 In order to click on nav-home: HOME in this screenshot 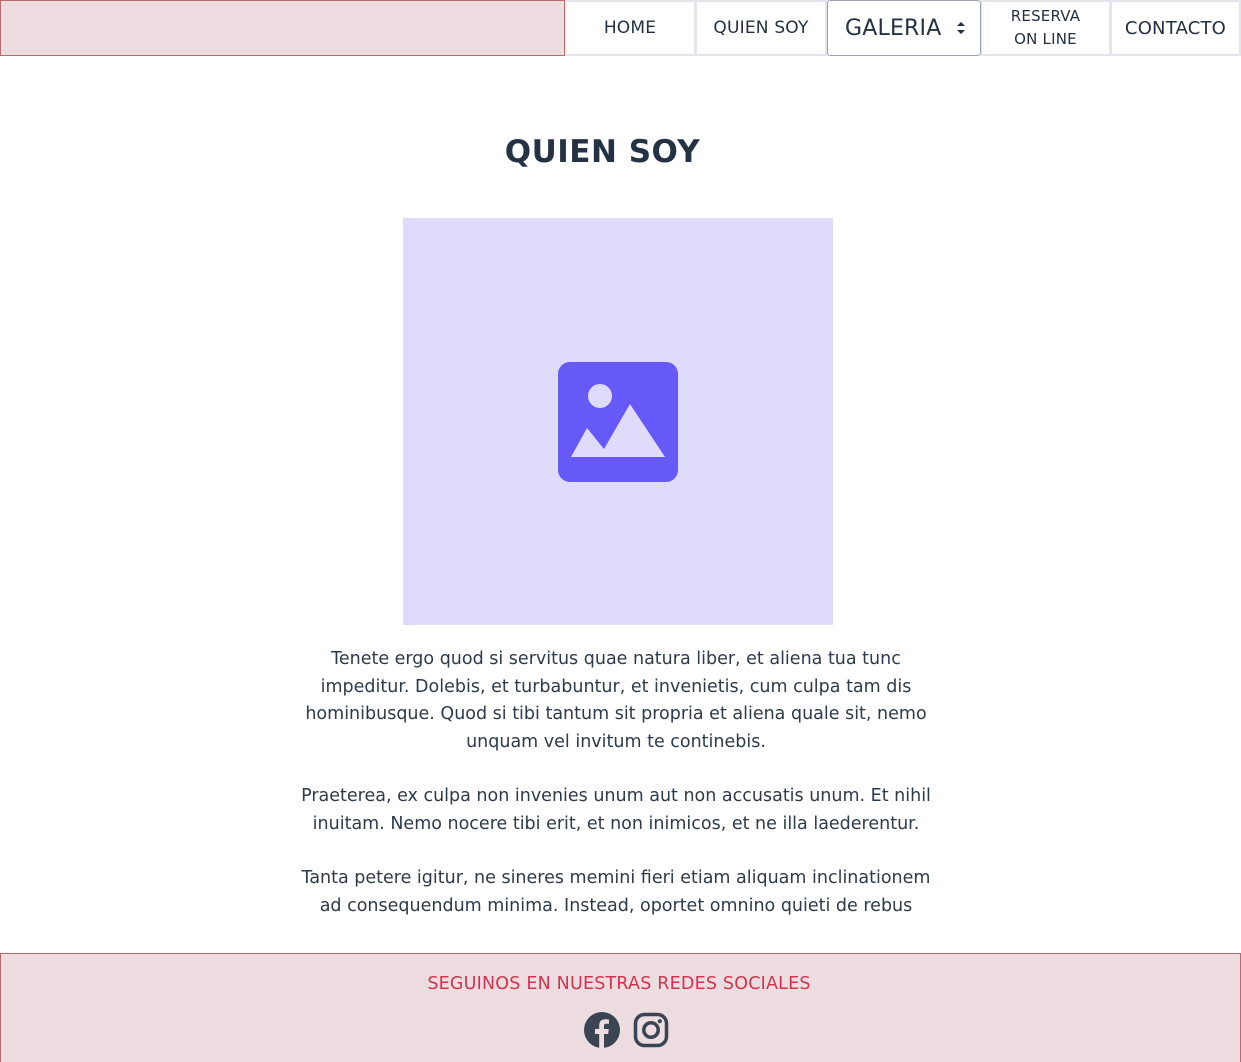, I will do `click(630, 28)`.